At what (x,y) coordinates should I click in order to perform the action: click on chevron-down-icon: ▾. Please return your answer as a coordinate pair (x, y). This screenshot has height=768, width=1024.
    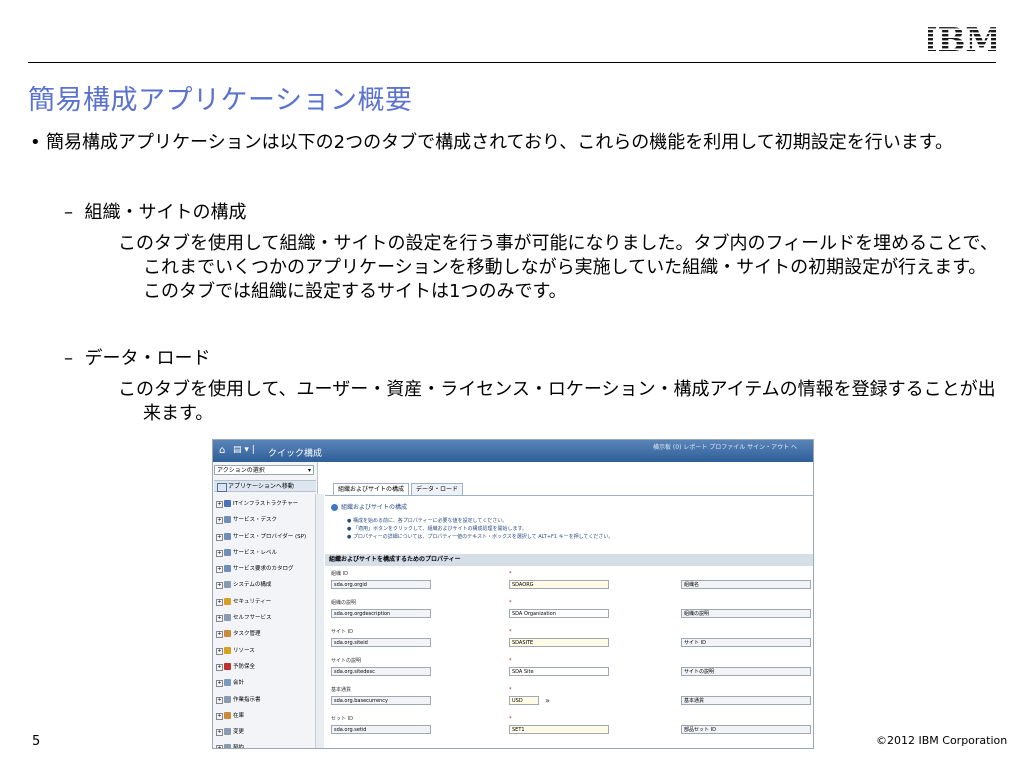
    Looking at the image, I should click on (309, 470).